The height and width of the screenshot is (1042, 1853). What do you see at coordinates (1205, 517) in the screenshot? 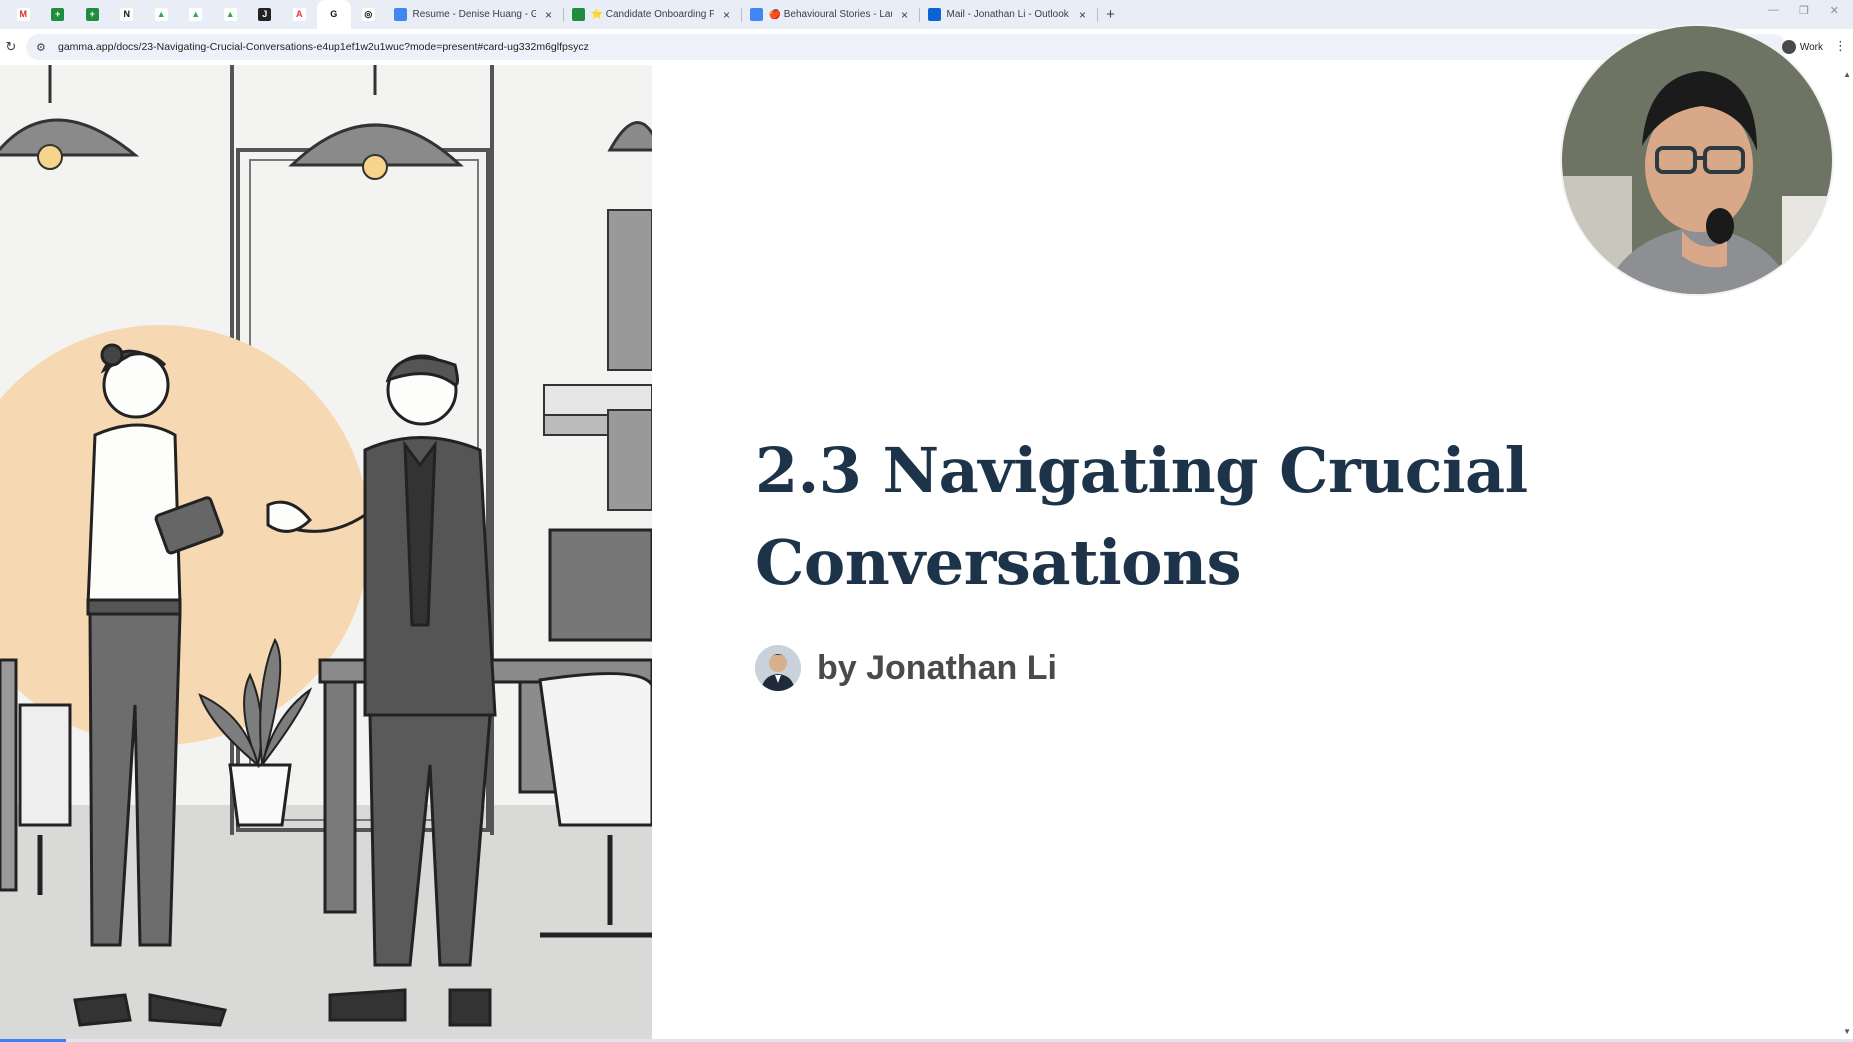
I see `slide-title: 2.3 Navigating Crucial Conversations` at bounding box center [1205, 517].